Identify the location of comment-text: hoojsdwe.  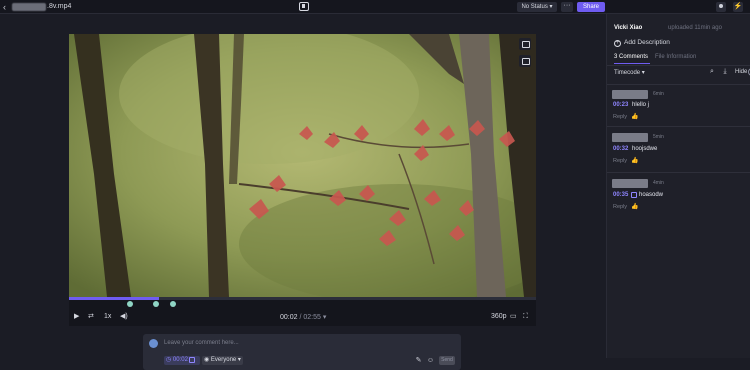
(645, 149).